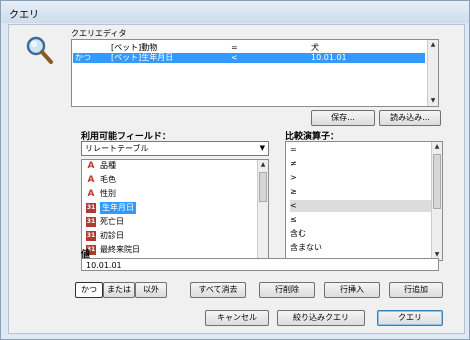 This screenshot has width=470, height=340. What do you see at coordinates (118, 208) in the screenshot?
I see `field-item-label: 生年月日` at bounding box center [118, 208].